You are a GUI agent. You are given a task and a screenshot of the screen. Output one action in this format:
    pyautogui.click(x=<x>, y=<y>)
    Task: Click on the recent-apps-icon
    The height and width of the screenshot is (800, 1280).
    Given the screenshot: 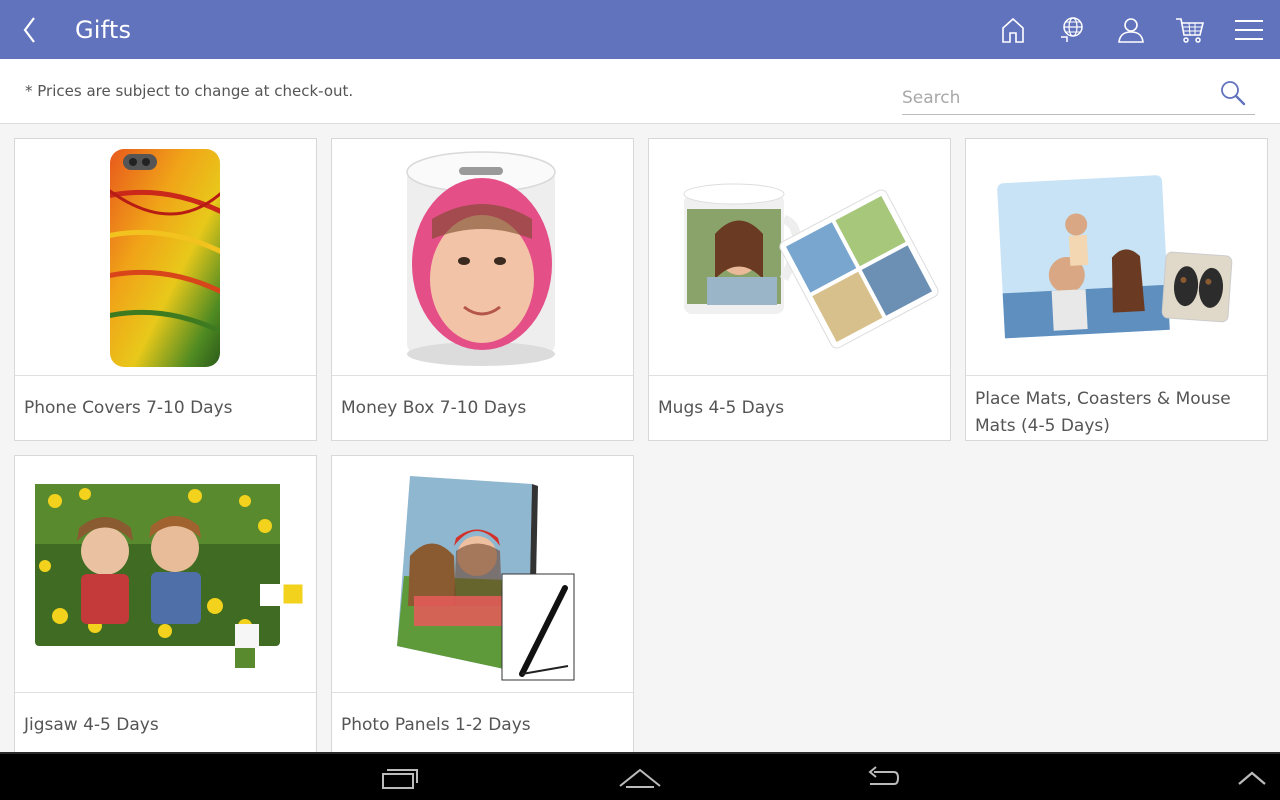 What is the action you would take?
    pyautogui.click(x=400, y=779)
    